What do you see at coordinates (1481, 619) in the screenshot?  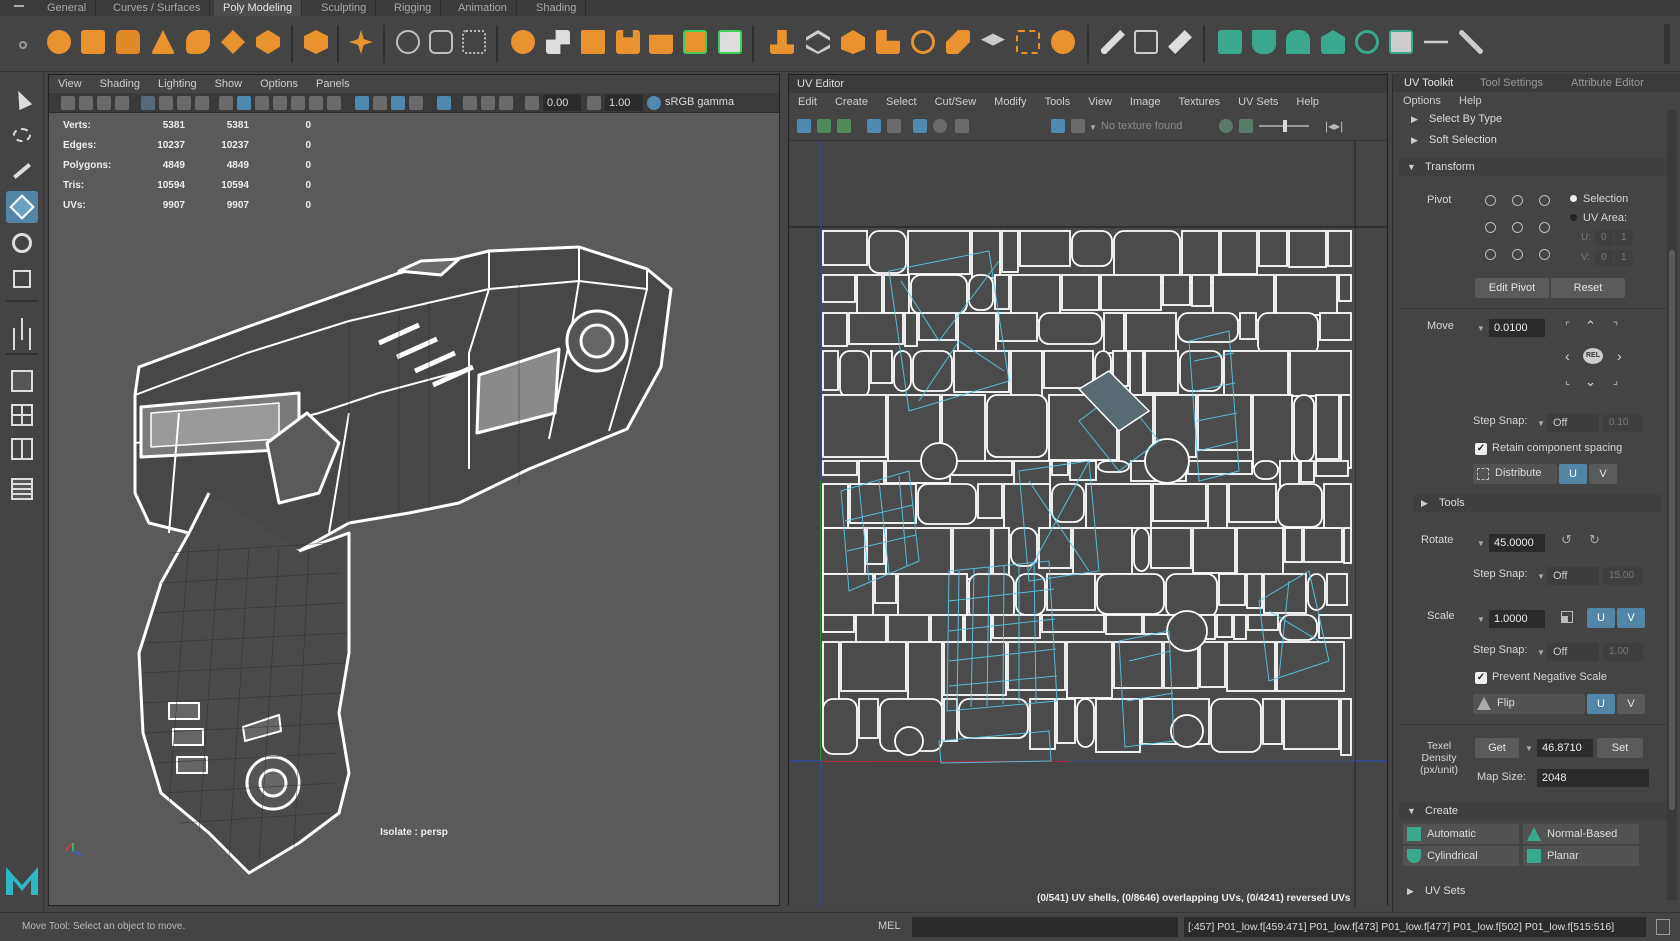 I see `scale-dropdown-icon: ▼` at bounding box center [1481, 619].